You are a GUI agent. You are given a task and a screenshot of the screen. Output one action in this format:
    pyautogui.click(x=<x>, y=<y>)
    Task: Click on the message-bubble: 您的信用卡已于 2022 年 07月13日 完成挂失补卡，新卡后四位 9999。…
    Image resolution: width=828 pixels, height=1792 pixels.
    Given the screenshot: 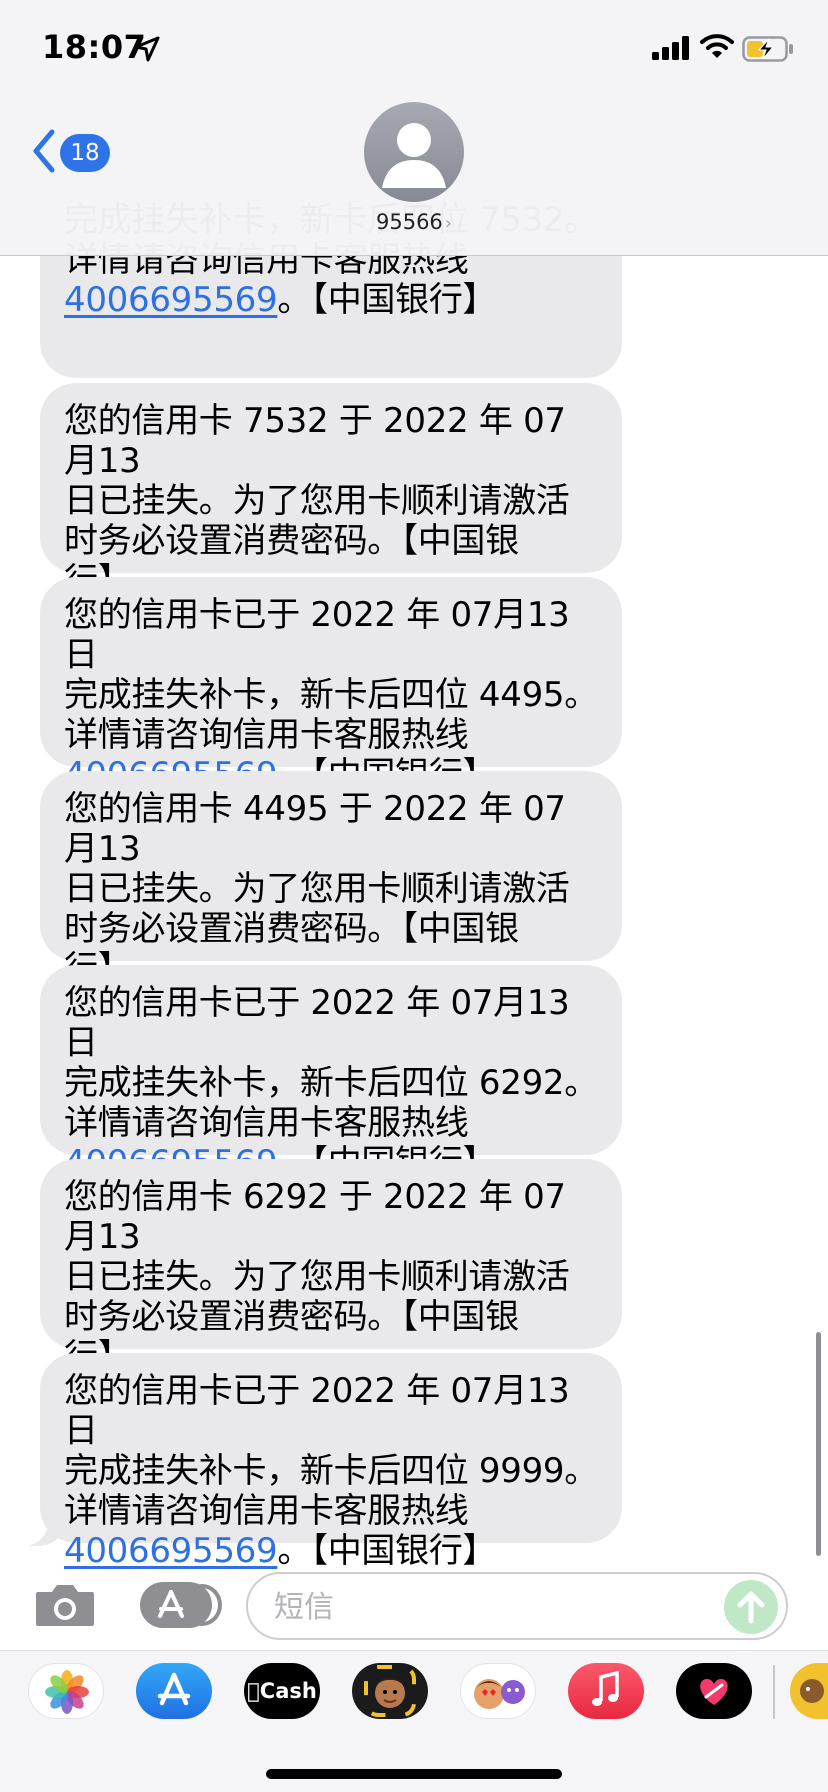 What is the action you would take?
    pyautogui.click(x=331, y=1462)
    